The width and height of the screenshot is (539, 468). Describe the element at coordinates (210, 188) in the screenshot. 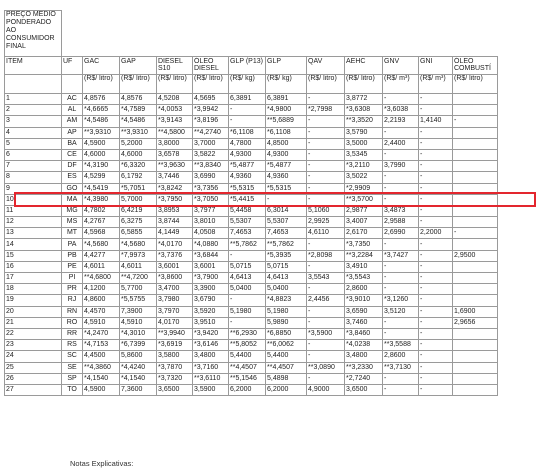

I see `table-cell: *3,7356` at that location.